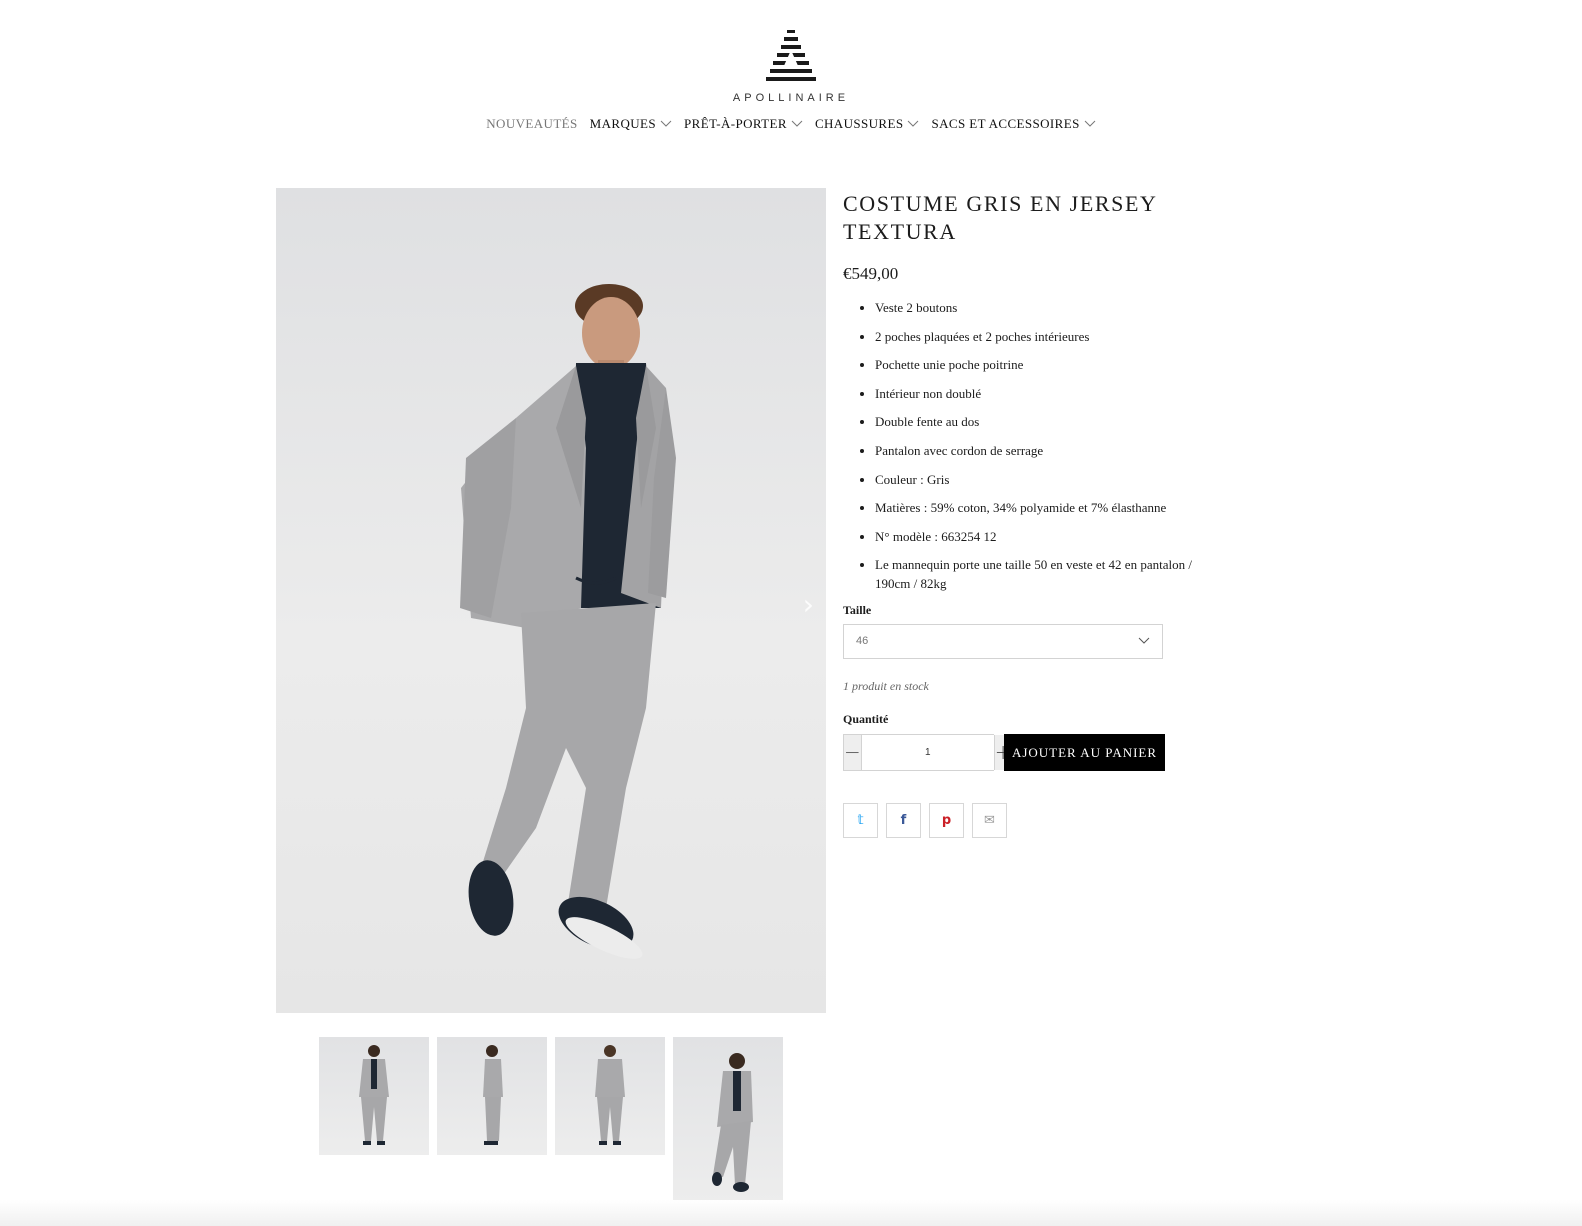  I want to click on model-photo, so click(568, 621).